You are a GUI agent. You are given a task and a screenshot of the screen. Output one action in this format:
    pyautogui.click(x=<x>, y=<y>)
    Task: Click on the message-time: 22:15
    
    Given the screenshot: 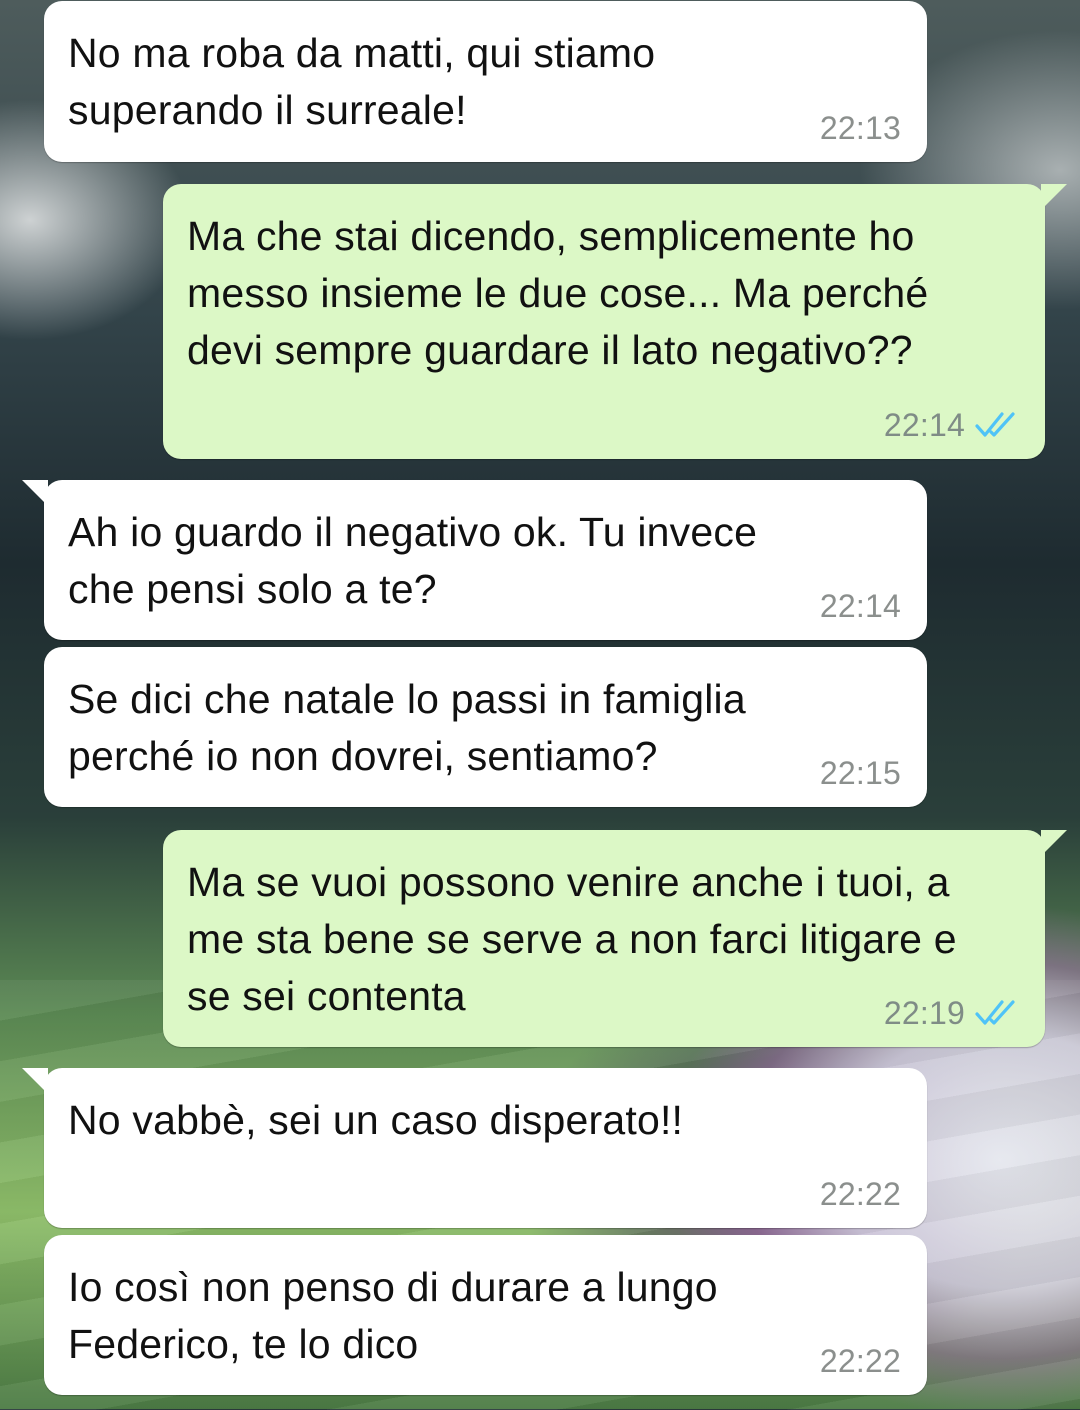 What is the action you would take?
    pyautogui.click(x=860, y=773)
    